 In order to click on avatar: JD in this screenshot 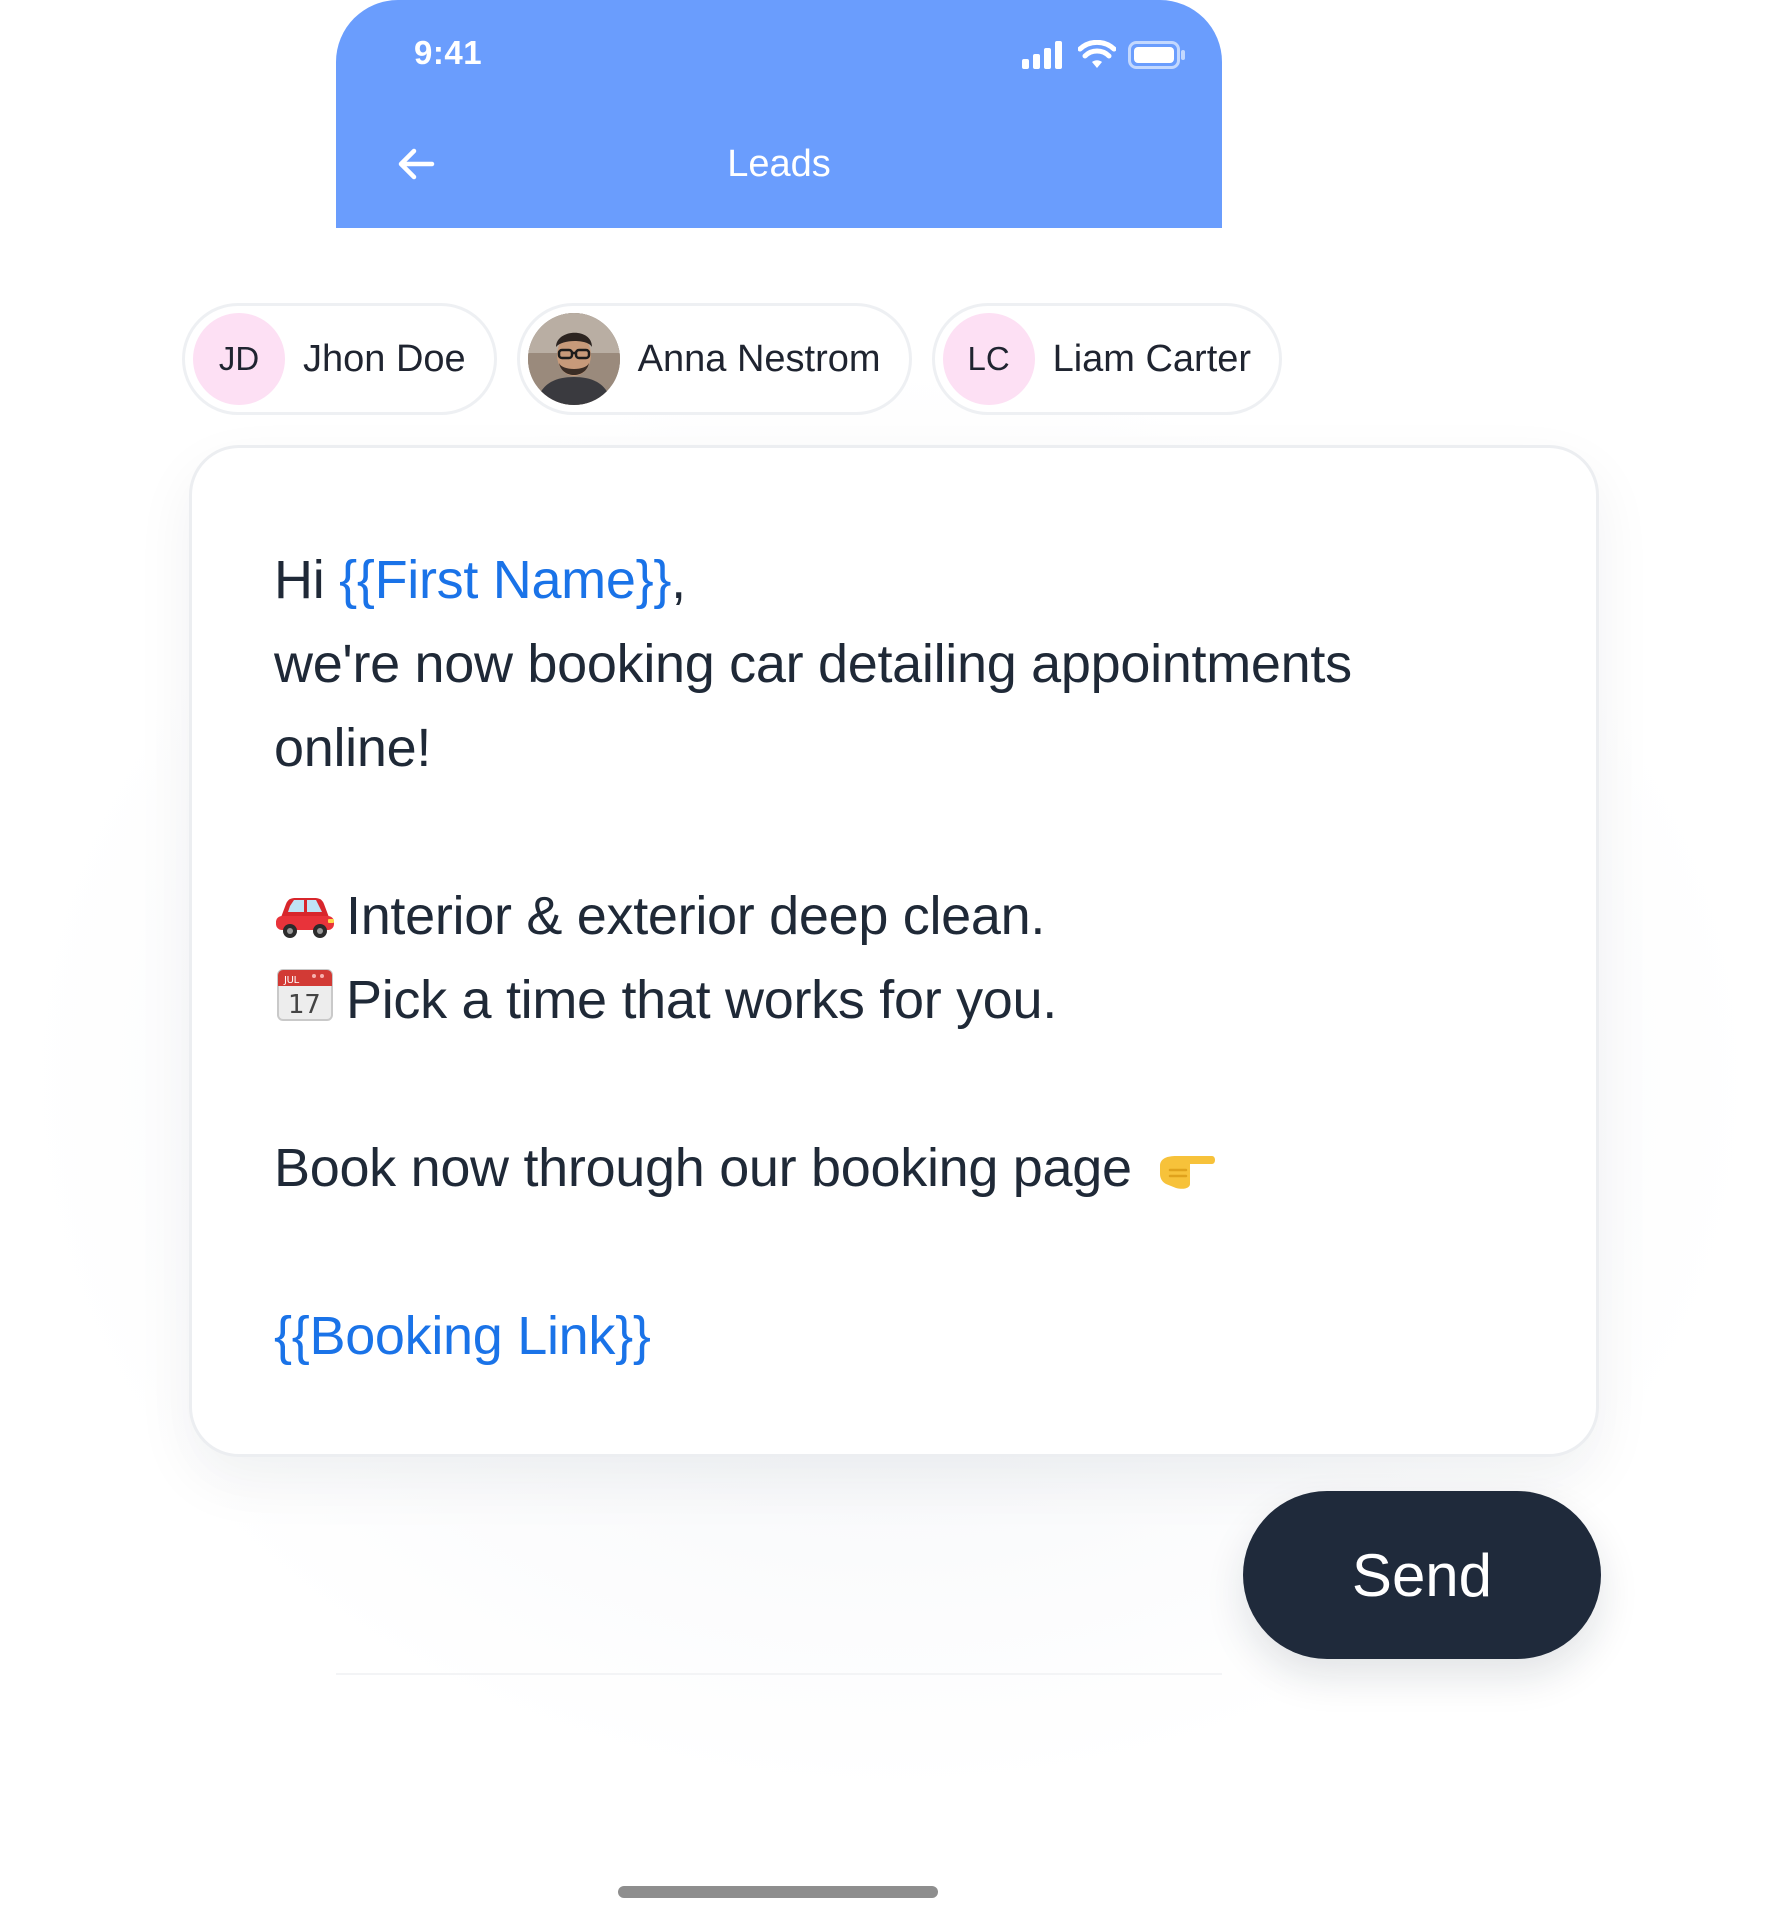, I will do `click(239, 359)`.